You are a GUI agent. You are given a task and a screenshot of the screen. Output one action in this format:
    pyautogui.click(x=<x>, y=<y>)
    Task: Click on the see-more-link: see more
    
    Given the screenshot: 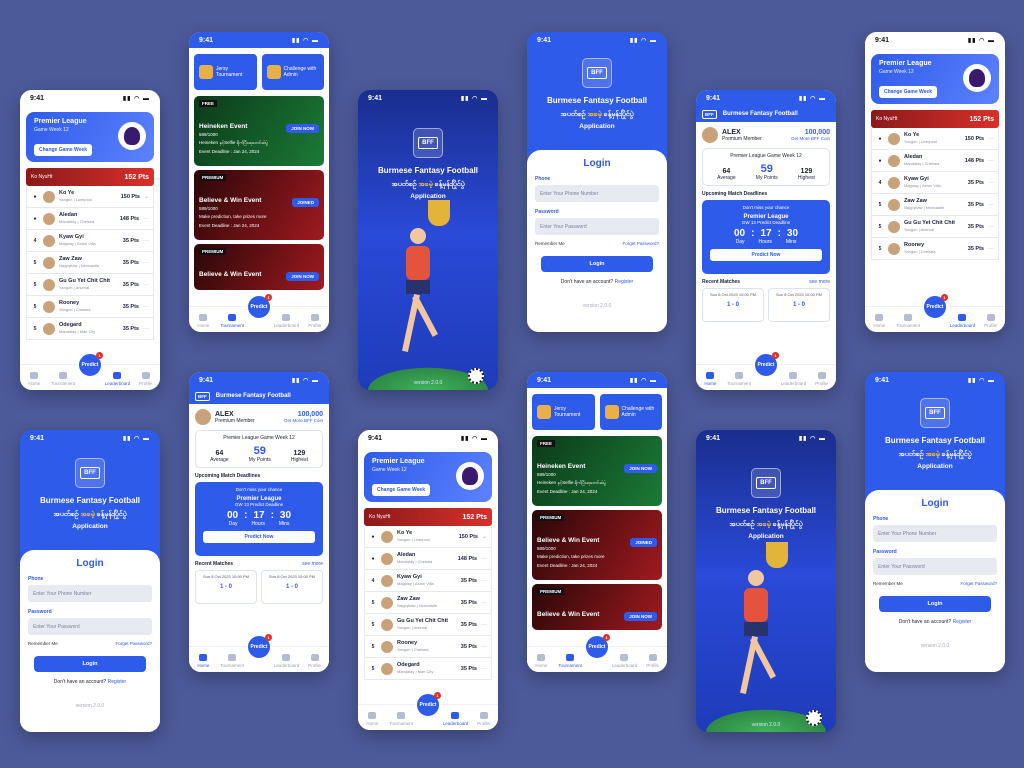 What is the action you would take?
    pyautogui.click(x=819, y=282)
    